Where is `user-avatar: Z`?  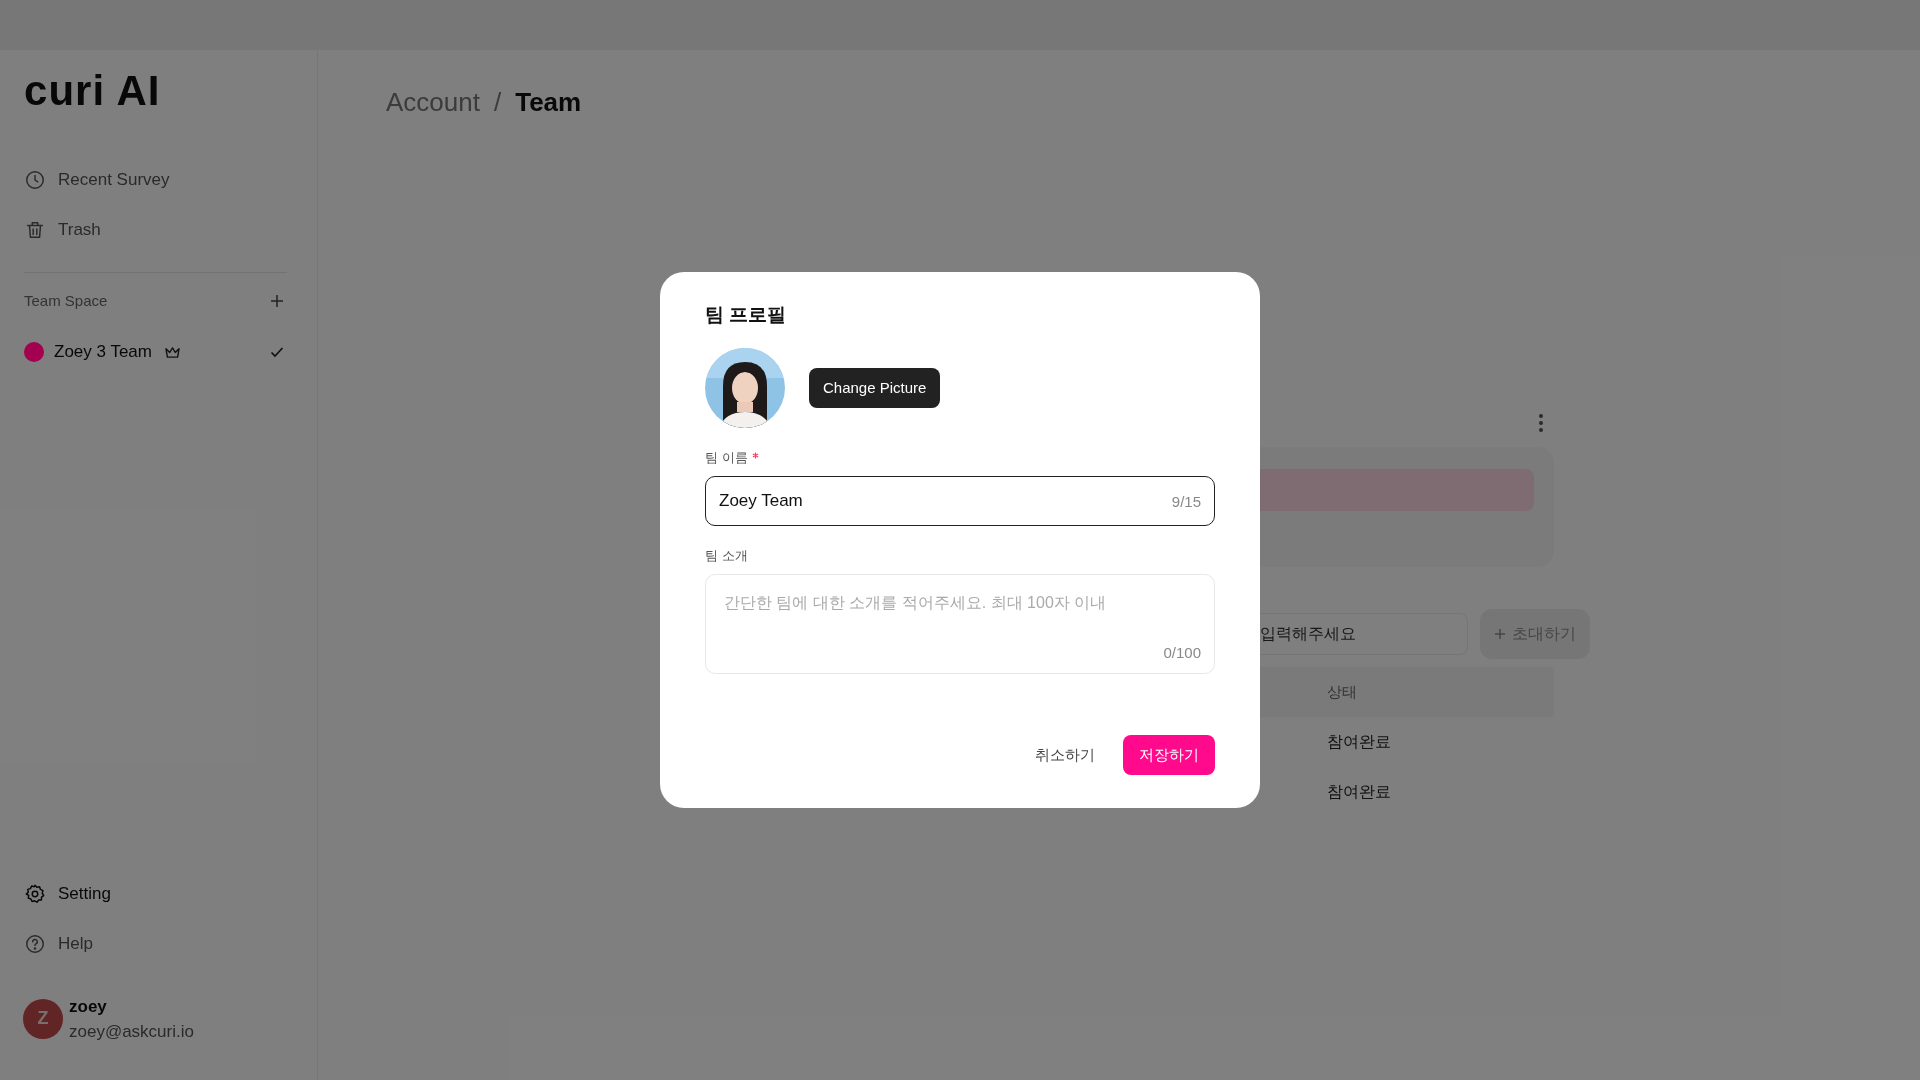 user-avatar: Z is located at coordinates (43, 1018).